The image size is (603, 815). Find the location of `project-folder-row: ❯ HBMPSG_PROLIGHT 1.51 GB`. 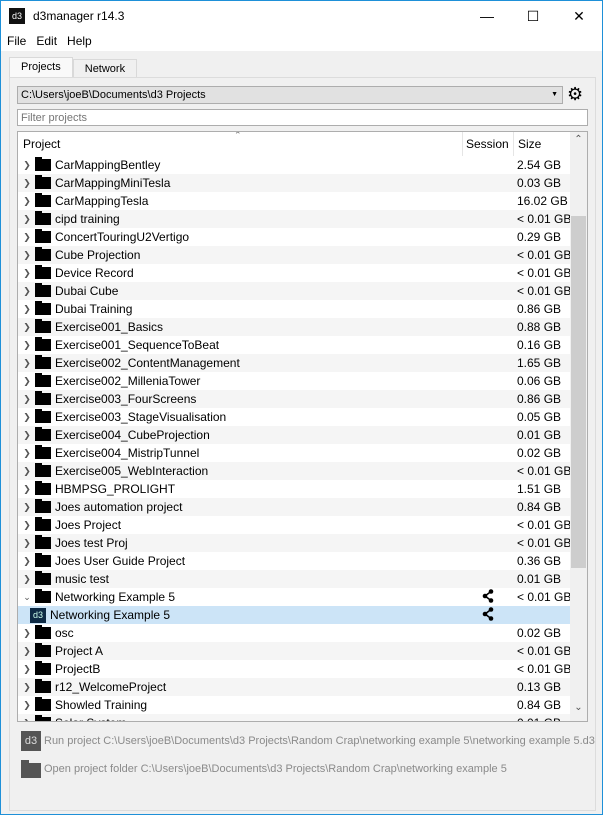

project-folder-row: ❯ HBMPSG_PROLIGHT 1.51 GB is located at coordinates (294, 489).